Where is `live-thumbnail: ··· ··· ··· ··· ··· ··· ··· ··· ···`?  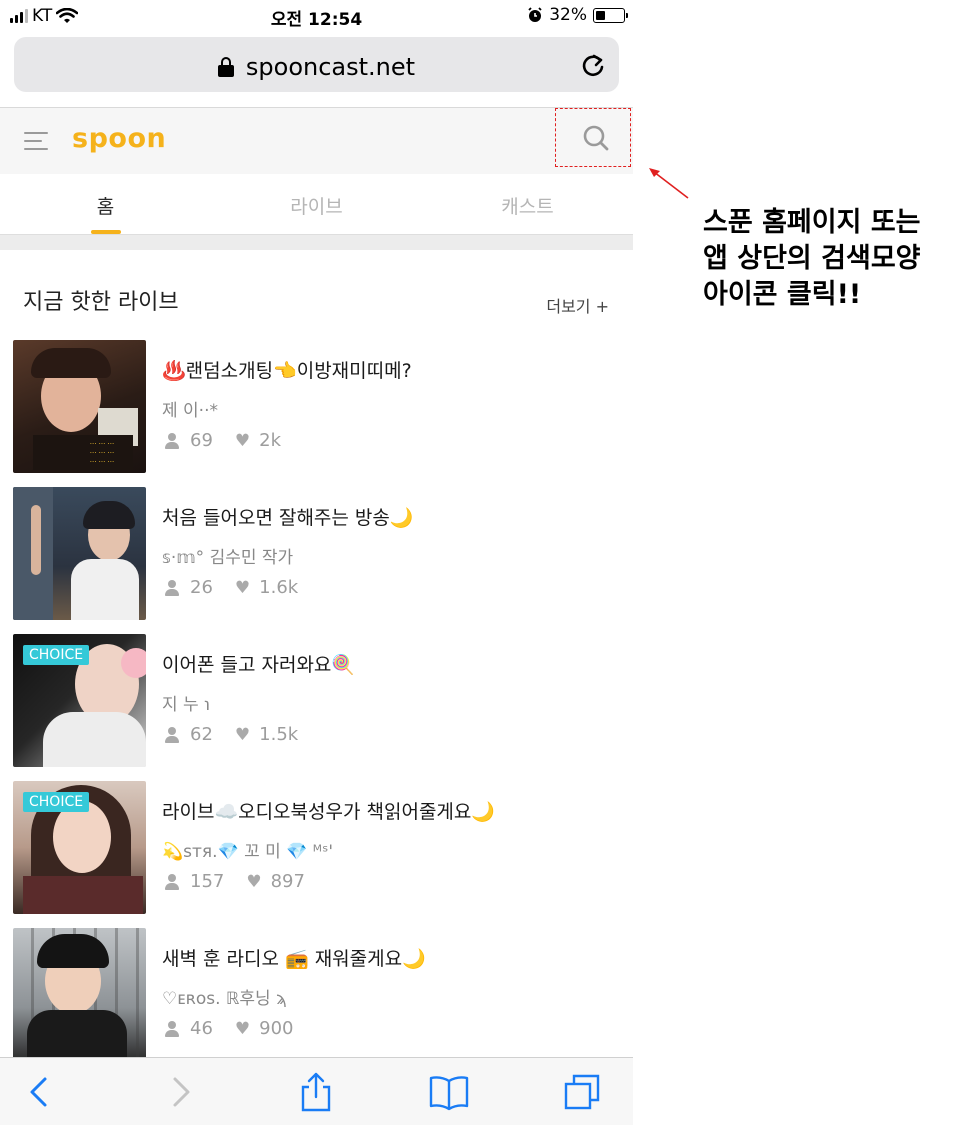 live-thumbnail: ··· ··· ··· ··· ··· ··· ··· ··· ··· is located at coordinates (79, 406).